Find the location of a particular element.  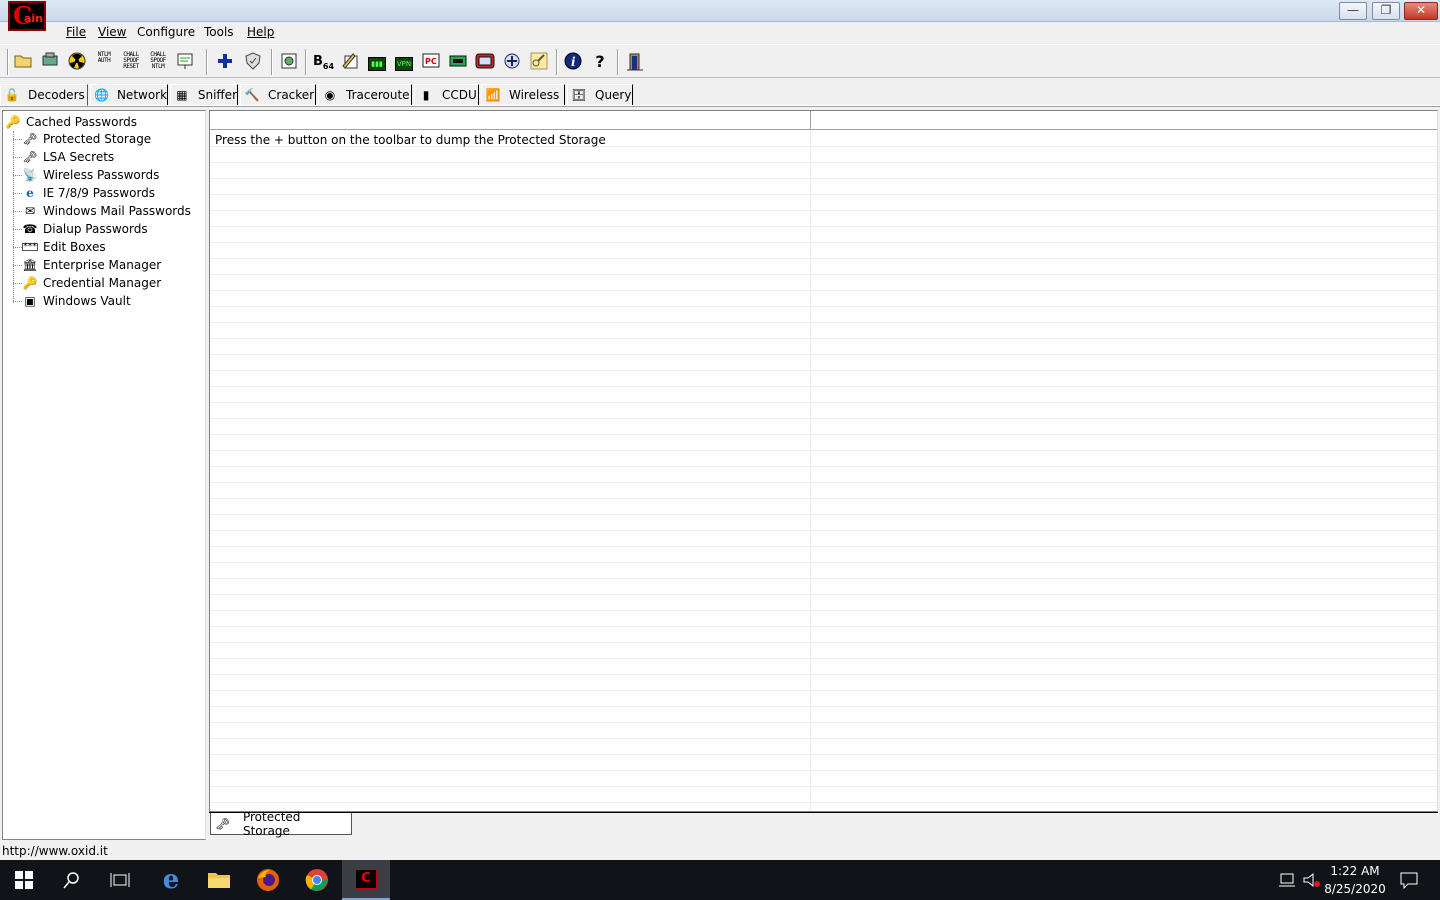

tab-label: Traceroute is located at coordinates (378, 95).